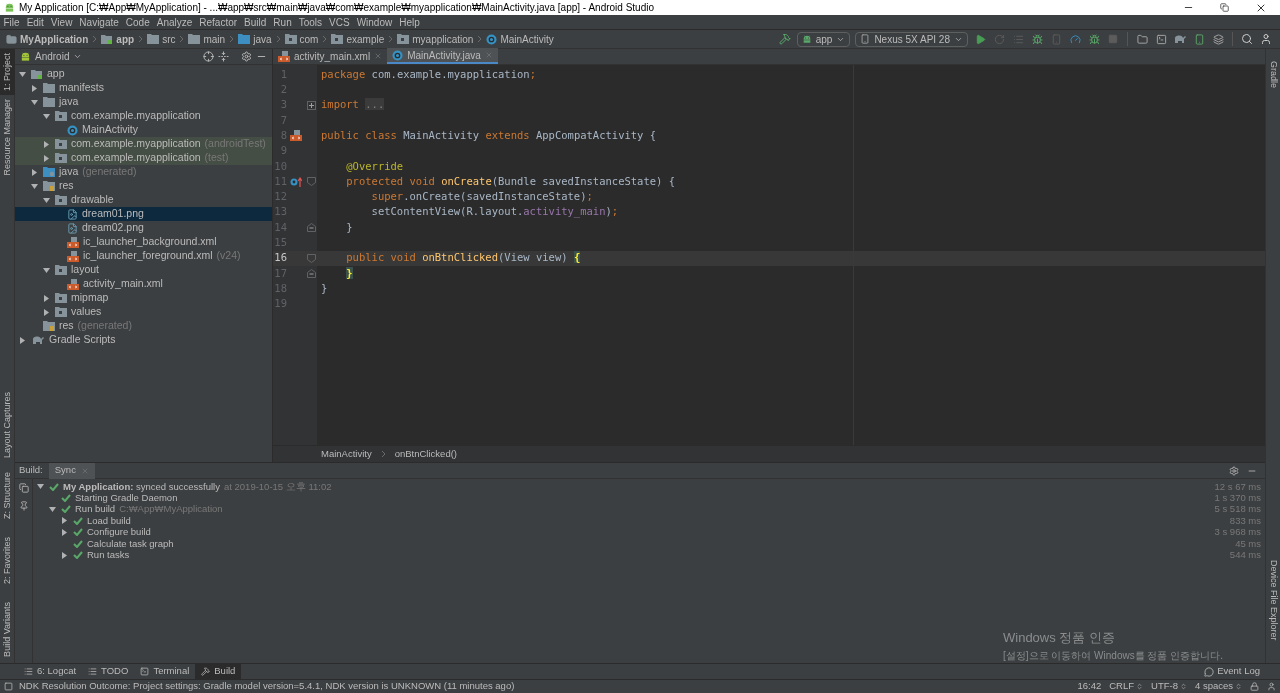 The width and height of the screenshot is (1280, 693). Describe the element at coordinates (143, 186) in the screenshot. I see `tree-item: res` at that location.